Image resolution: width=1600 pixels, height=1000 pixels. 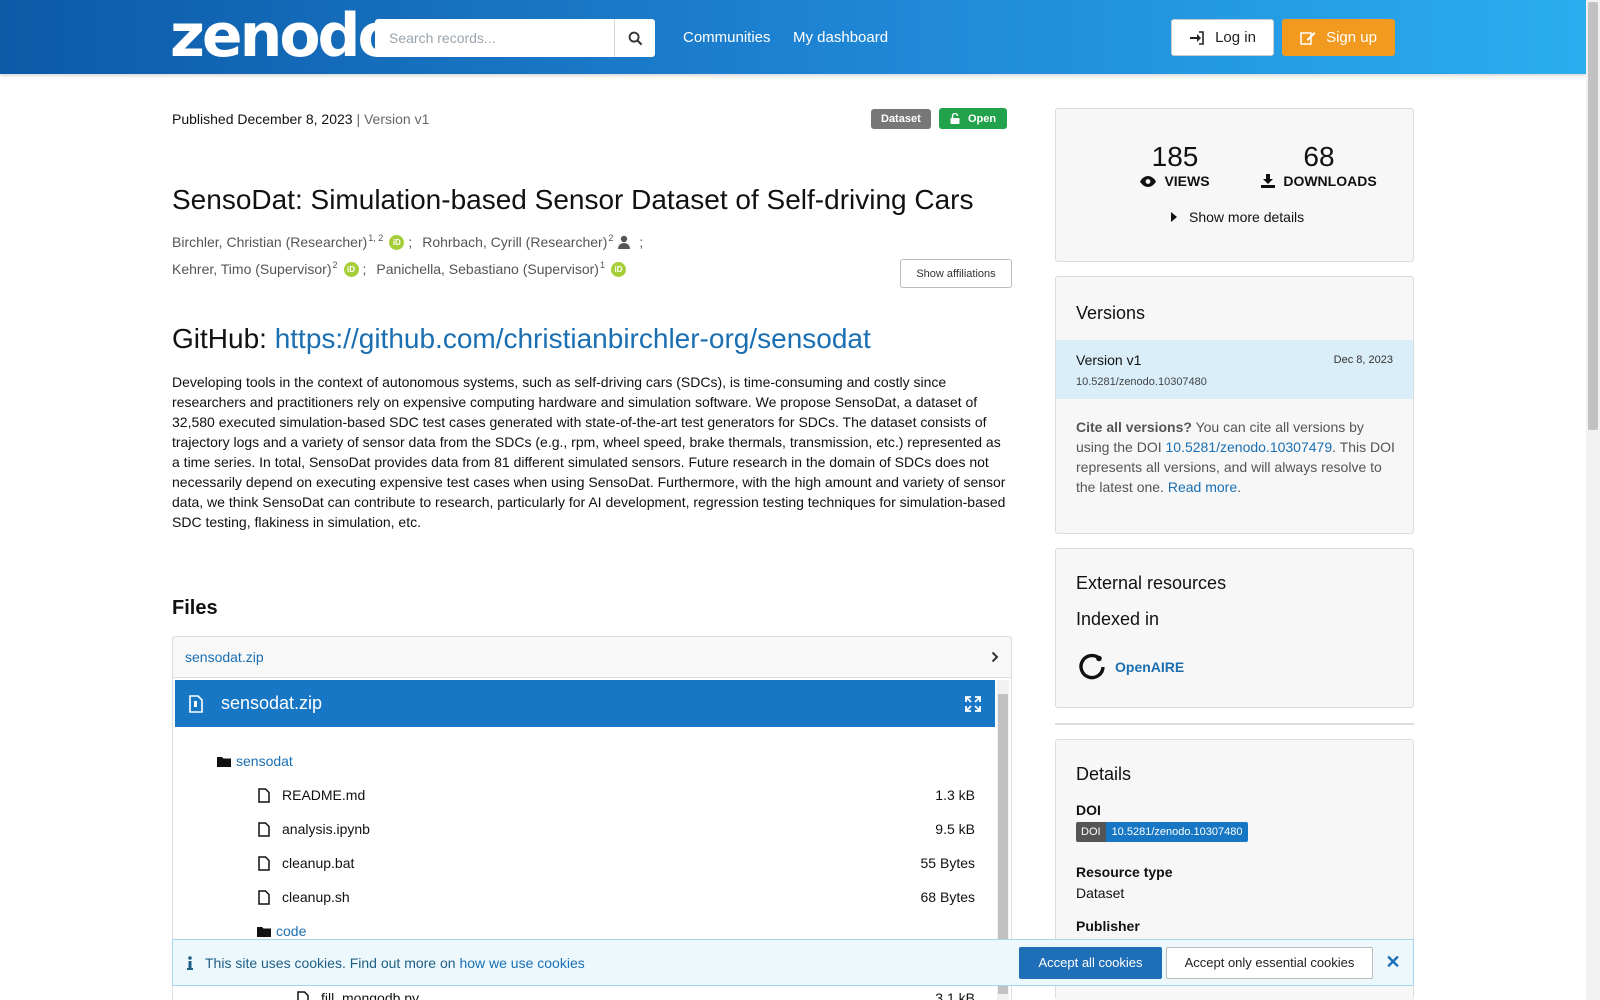 I want to click on search-input, so click(x=494, y=38).